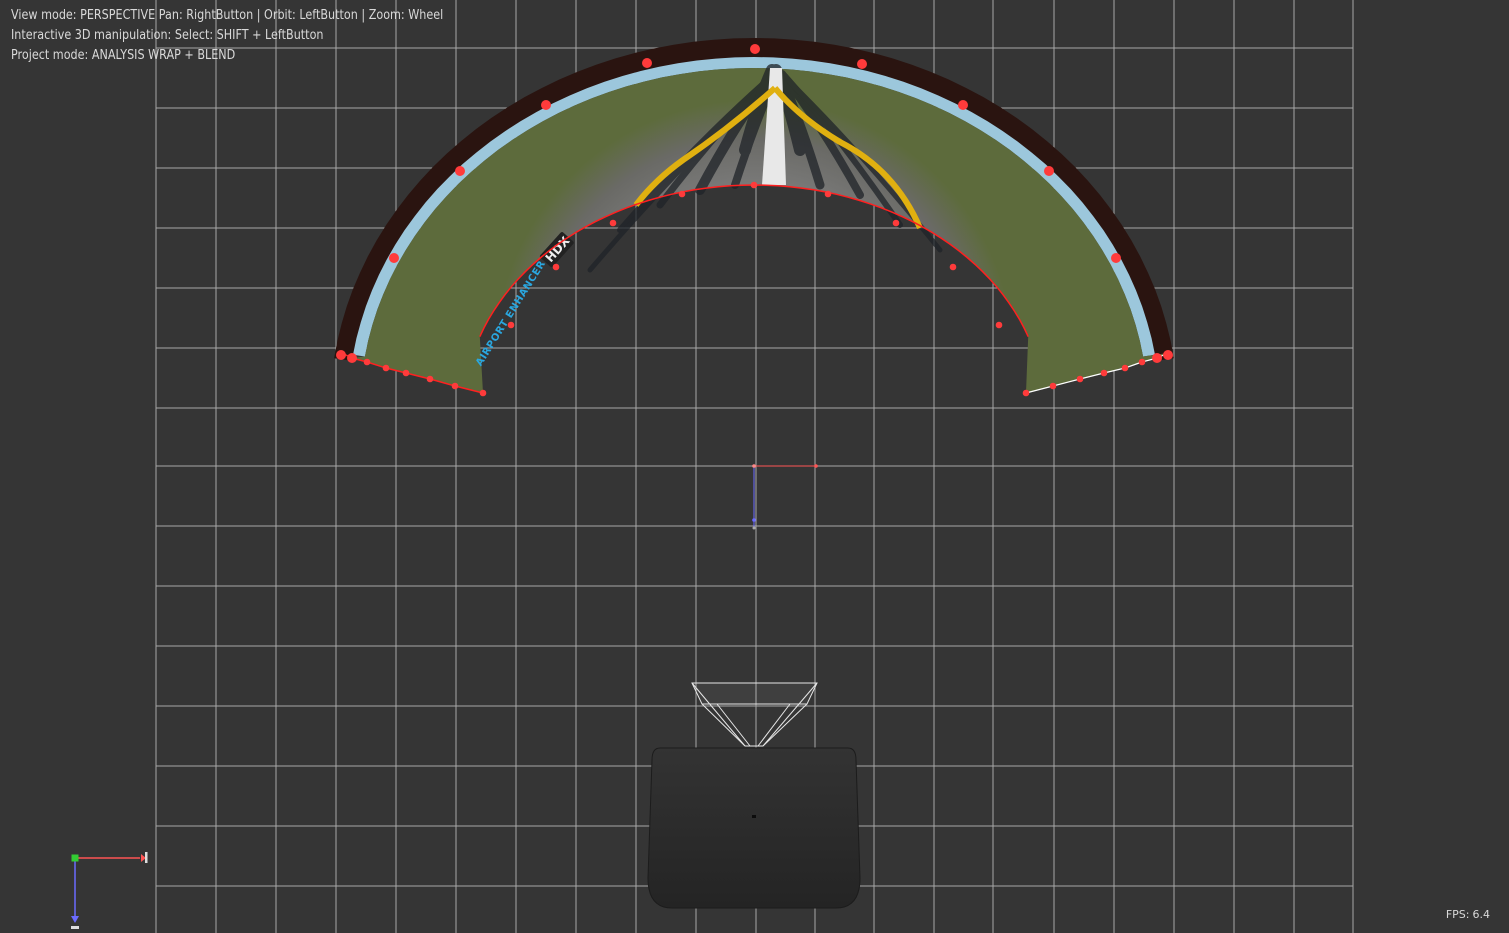 The image size is (1509, 933). Describe the element at coordinates (1457, 914) in the screenshot. I see `fps-label: FPS:` at that location.